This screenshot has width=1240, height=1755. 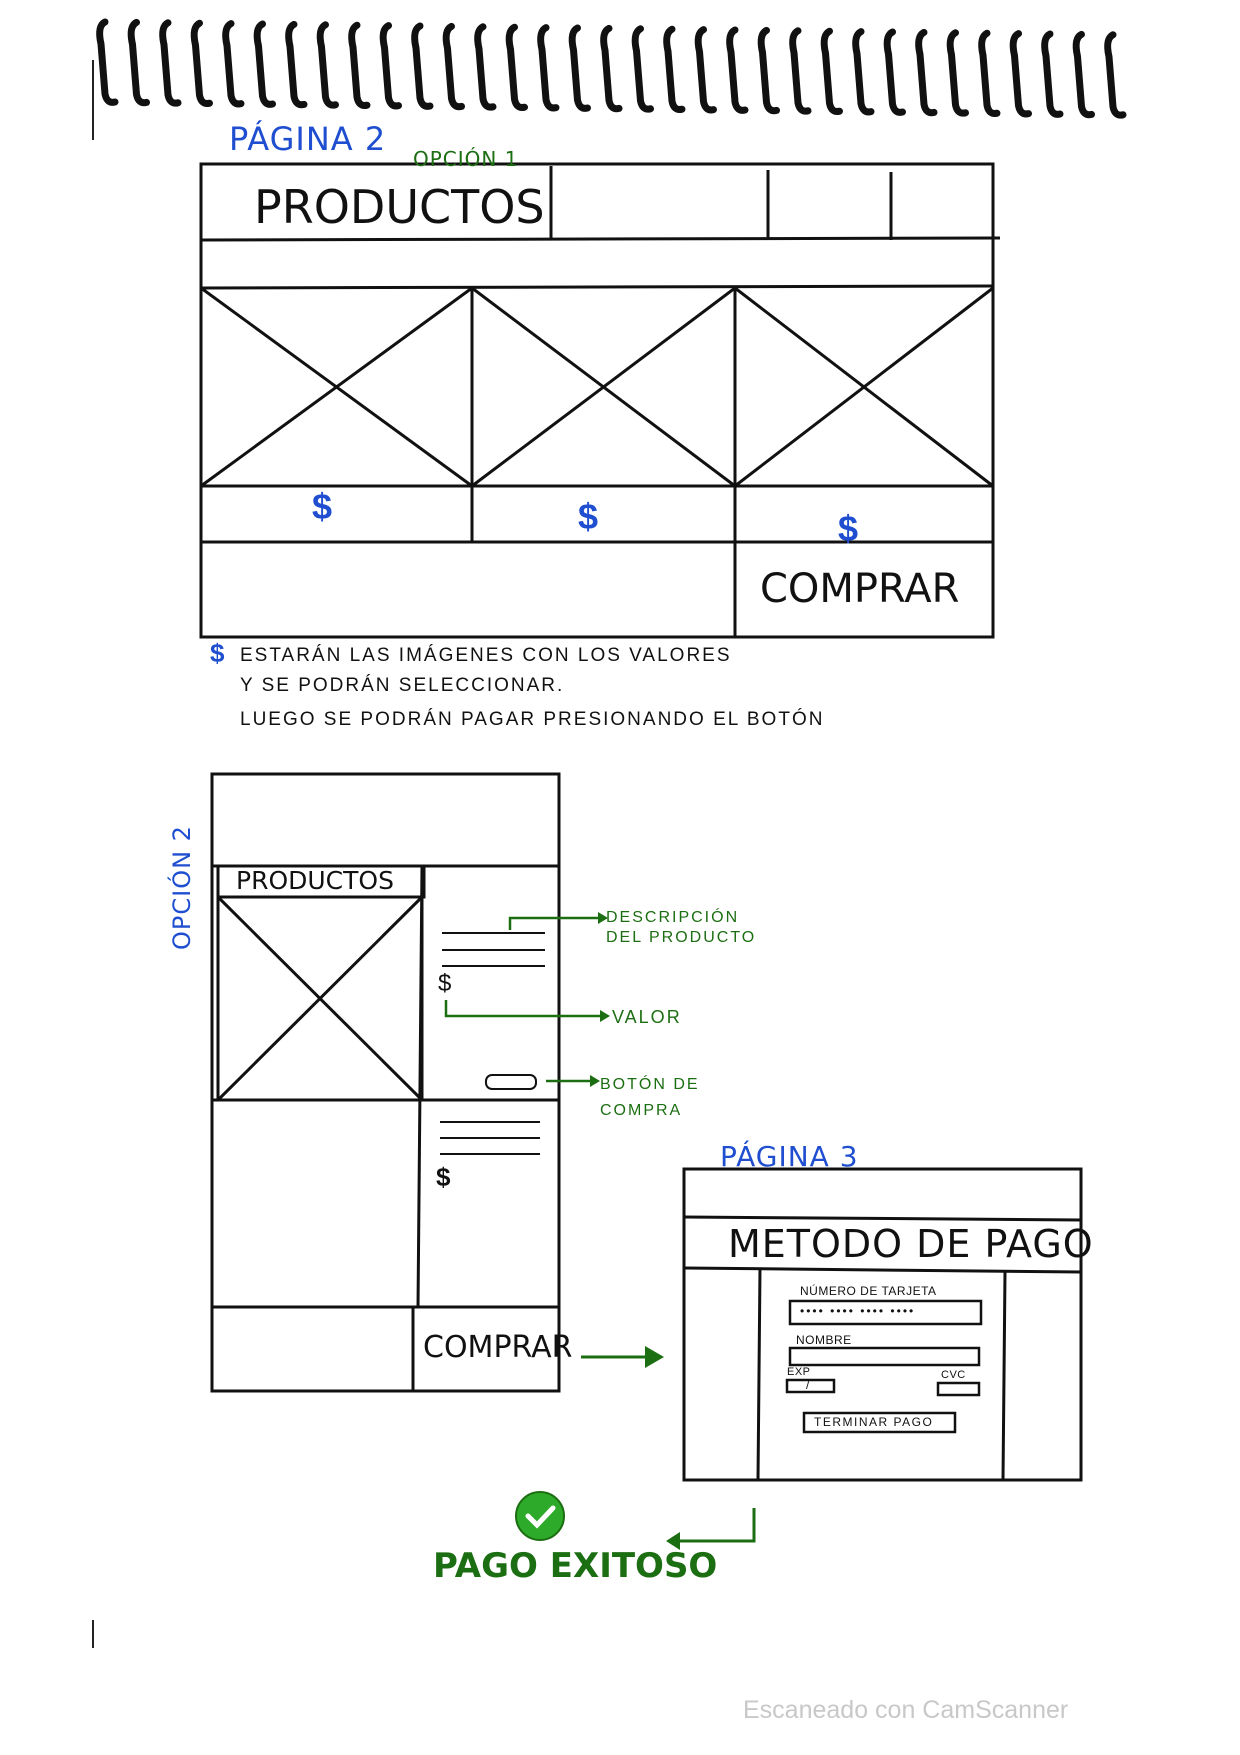 What do you see at coordinates (873, 1422) in the screenshot?
I see `finish-payment-button: TERMINAR PAGO` at bounding box center [873, 1422].